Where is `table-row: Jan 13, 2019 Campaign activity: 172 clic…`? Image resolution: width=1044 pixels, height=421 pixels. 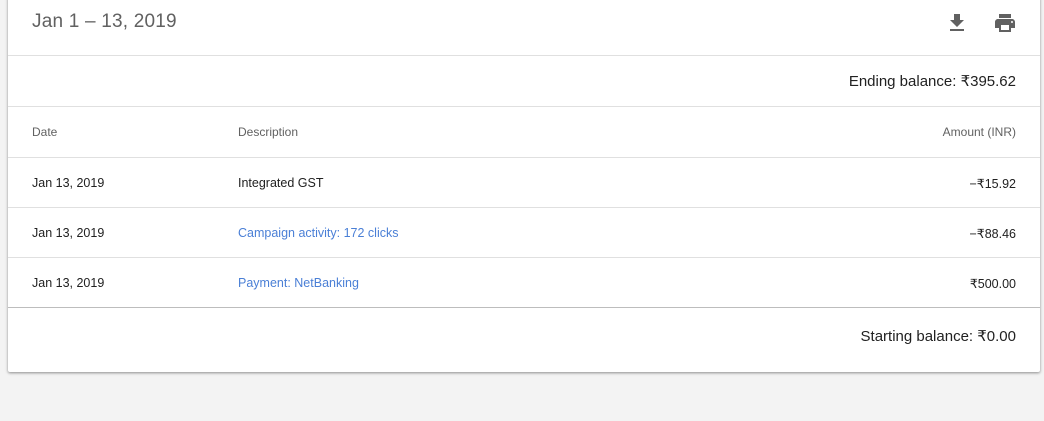
table-row: Jan 13, 2019 Campaign activity: 172 clic… is located at coordinates (524, 233).